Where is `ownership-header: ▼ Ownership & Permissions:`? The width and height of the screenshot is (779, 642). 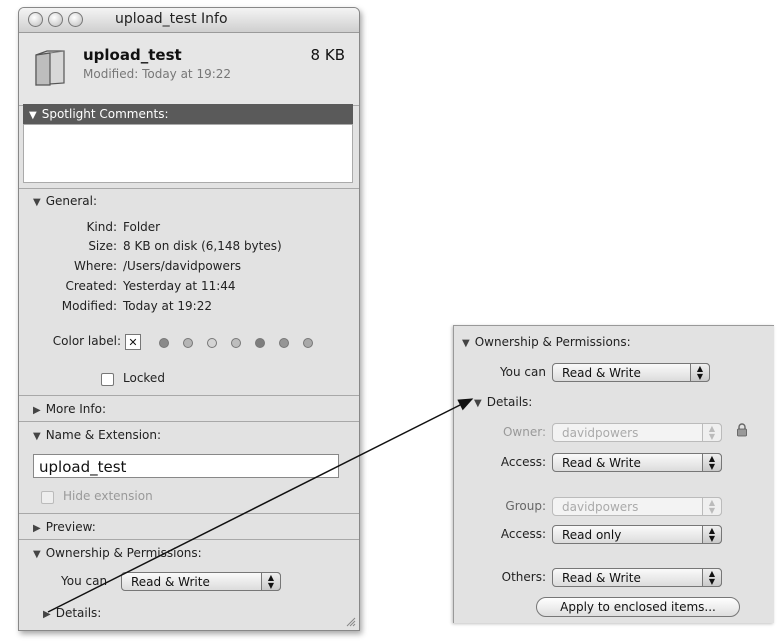
ownership-header: ▼ Ownership & Permissions: is located at coordinates (117, 553).